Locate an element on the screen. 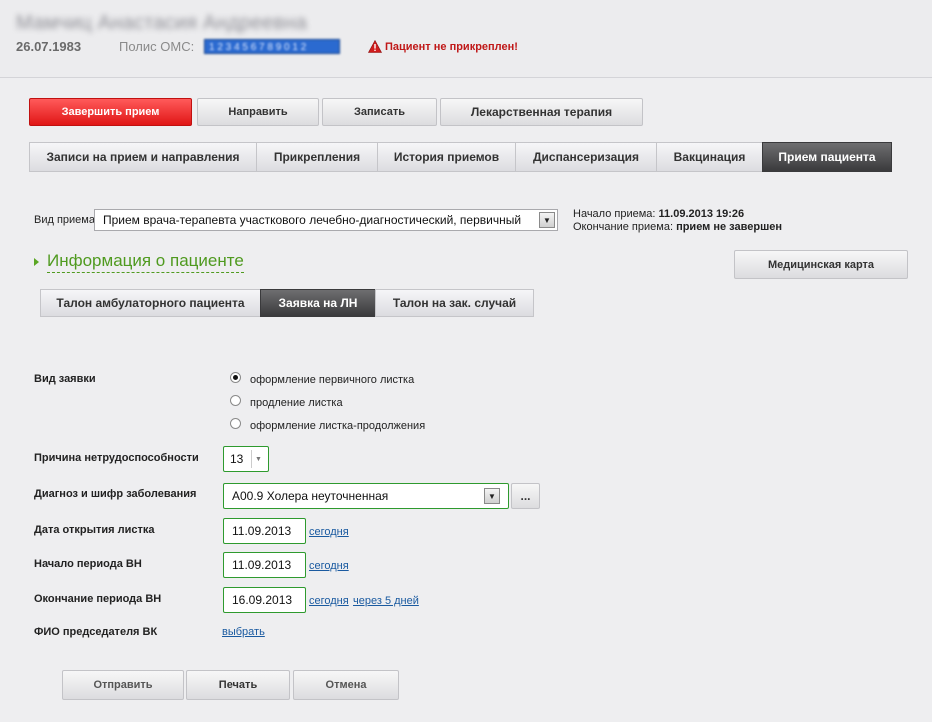 Image resolution: width=932 pixels, height=722 pixels. cause-label: Причина нетрудоспособности is located at coordinates (116, 458).